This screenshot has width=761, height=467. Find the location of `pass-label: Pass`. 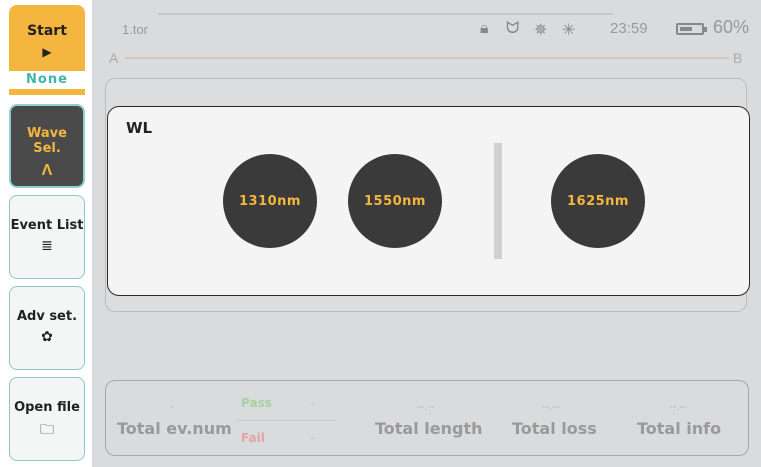

pass-label: Pass is located at coordinates (256, 403).